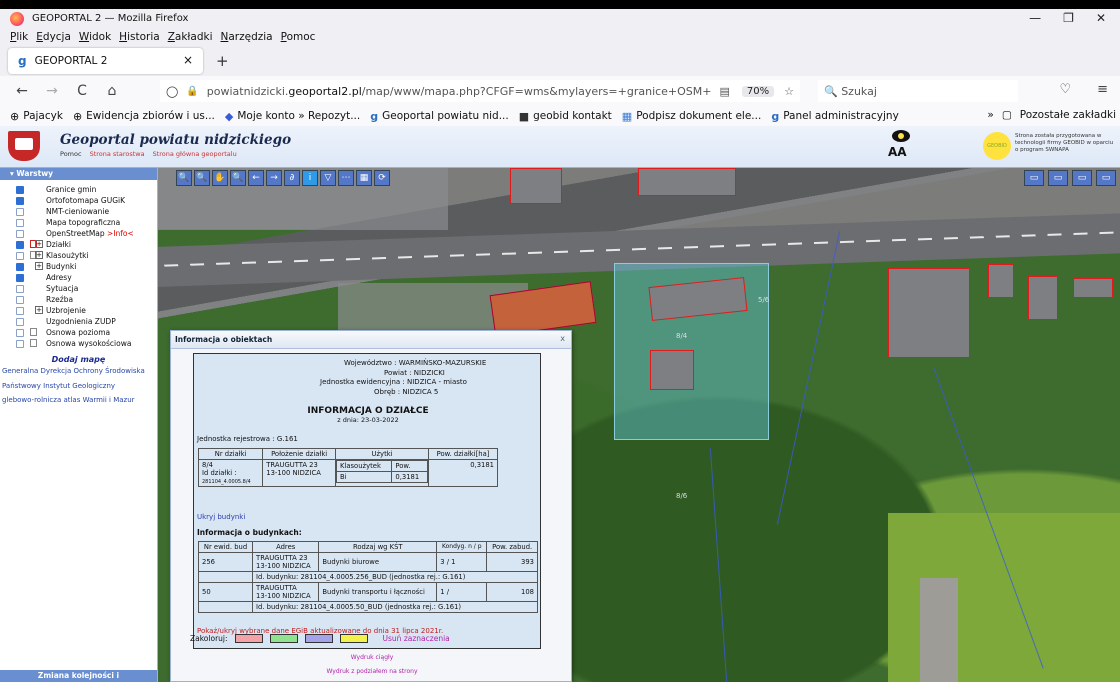 Image resolution: width=1120 pixels, height=682 pixels. Describe the element at coordinates (172, 91) in the screenshot. I see `tracking-shield-icon: ◯` at that location.